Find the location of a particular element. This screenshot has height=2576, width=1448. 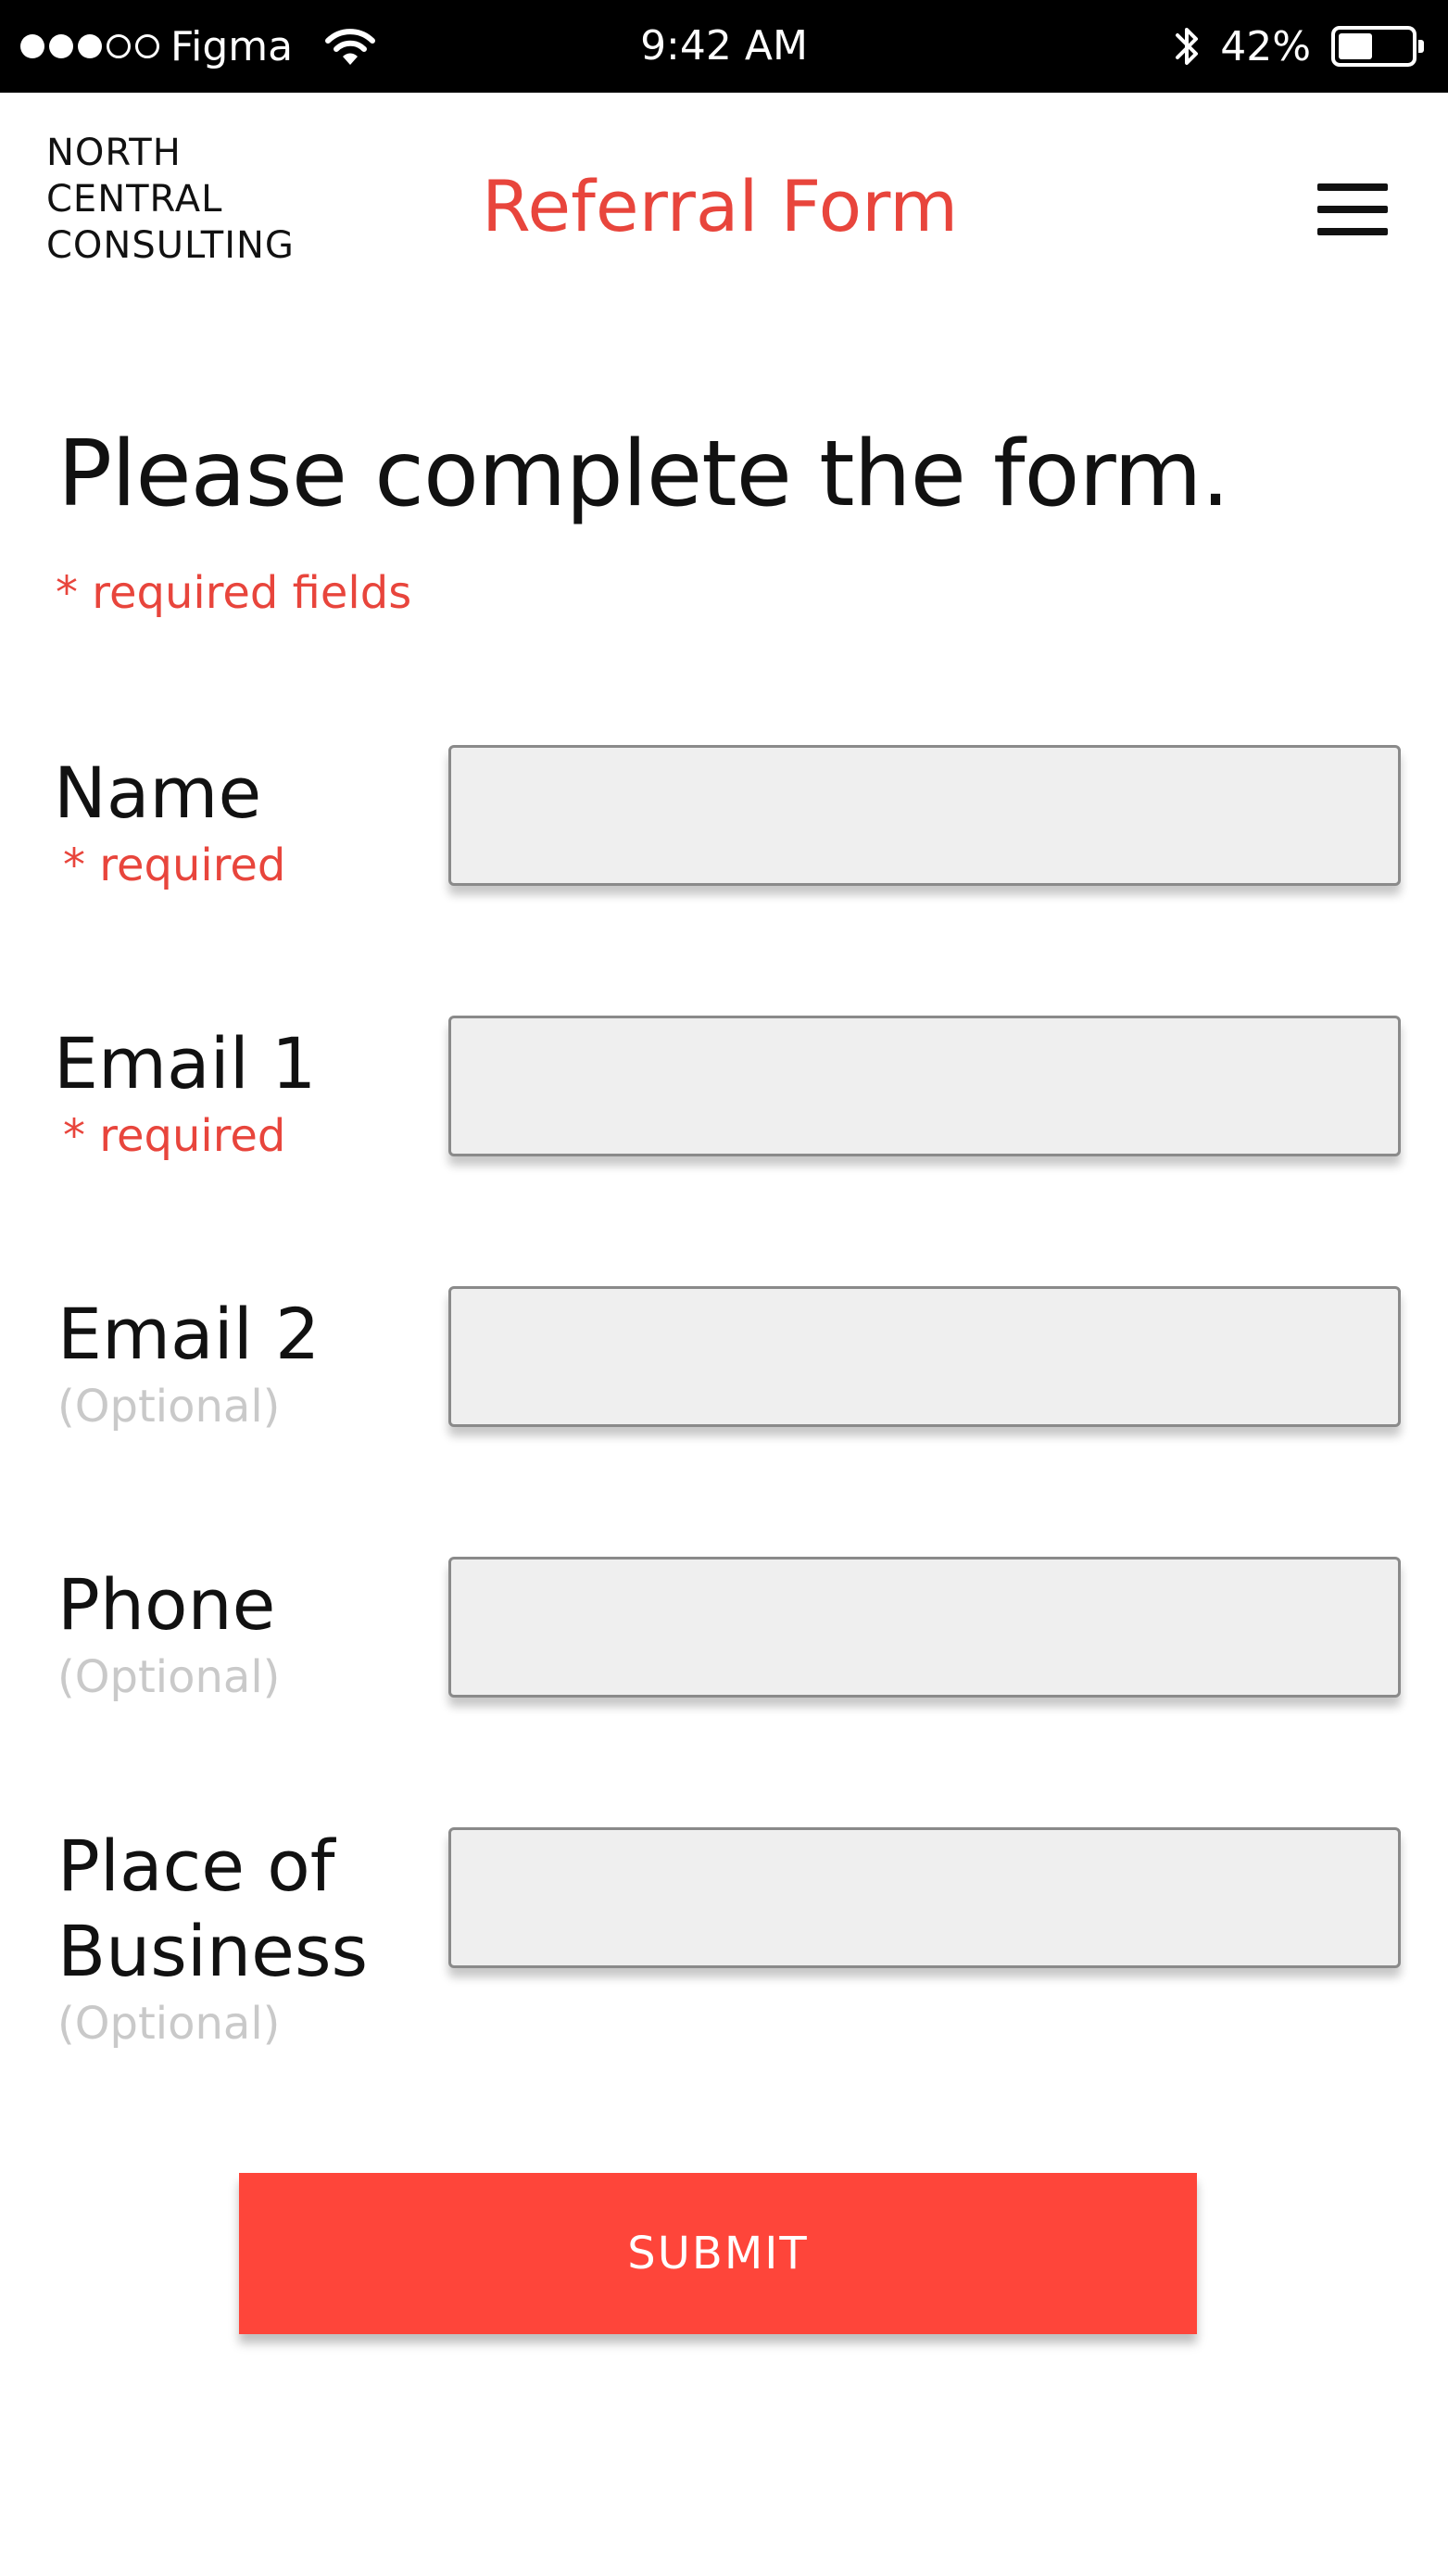

status-bar: Figma 9:42 AM 42% is located at coordinates (724, 47).